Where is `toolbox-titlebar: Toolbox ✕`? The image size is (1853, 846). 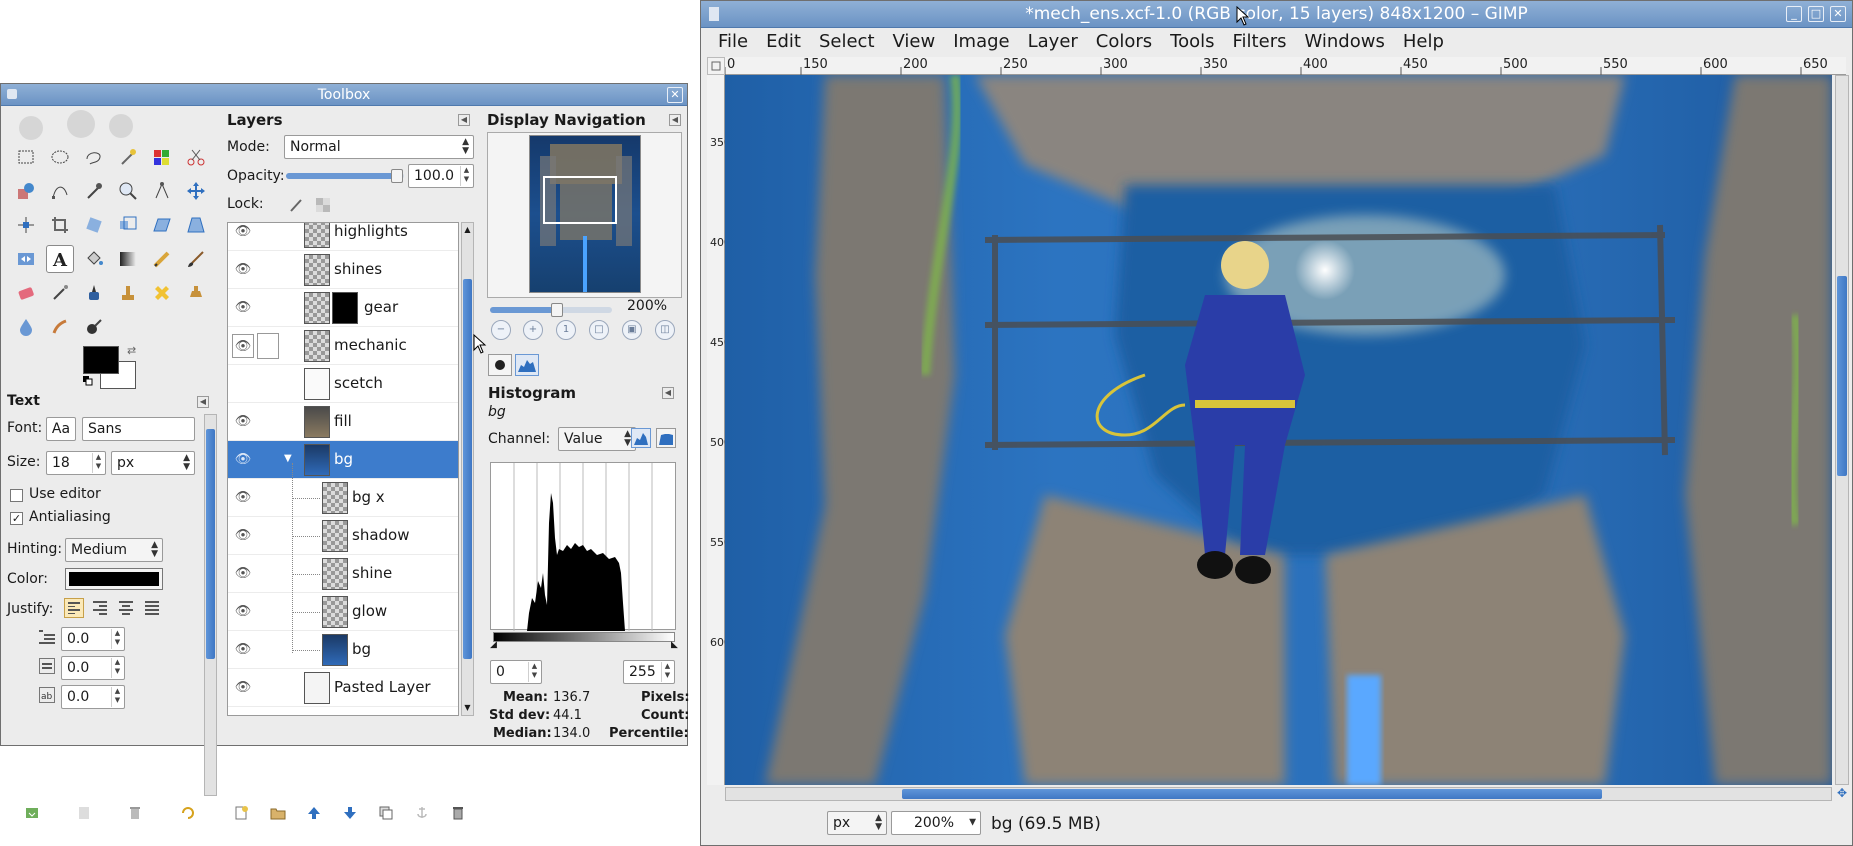 toolbox-titlebar: Toolbox ✕ is located at coordinates (344, 95).